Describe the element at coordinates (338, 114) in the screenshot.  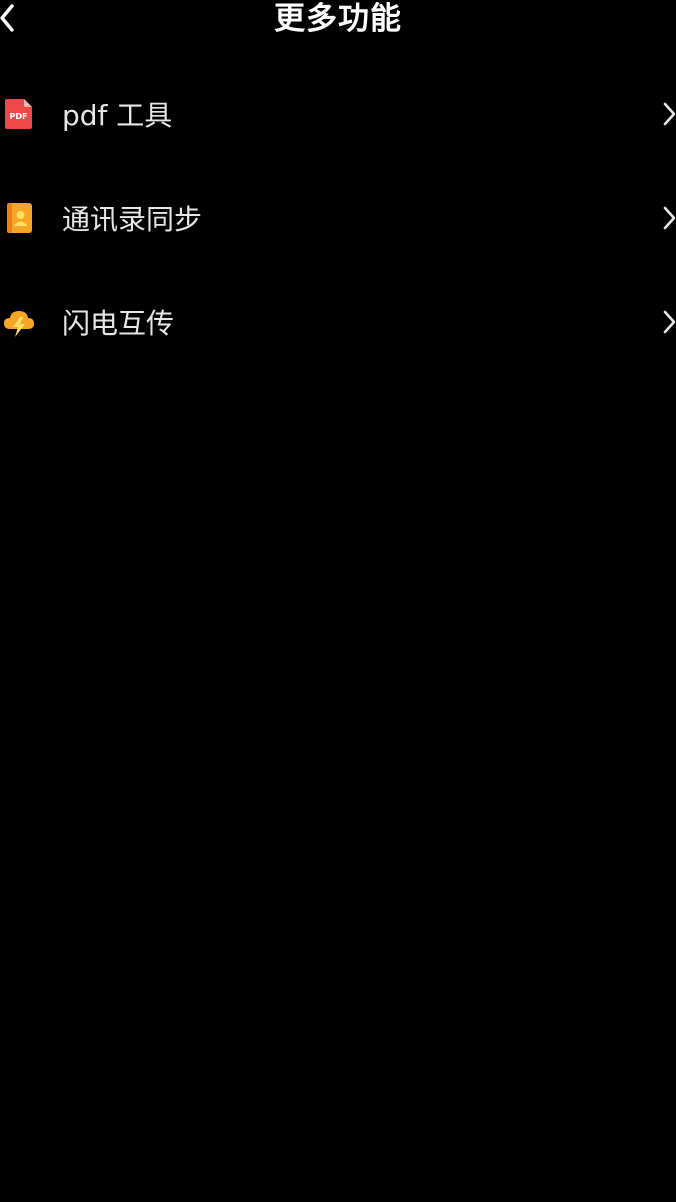
I see `list-item-pdf-tools: PDF pdf 工具` at that location.